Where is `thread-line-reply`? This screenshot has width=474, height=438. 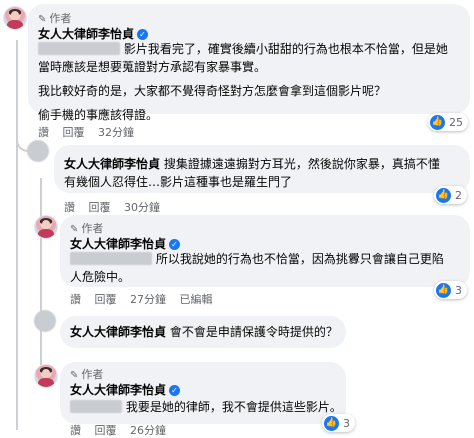
thread-line-reply is located at coordinates (41, 278).